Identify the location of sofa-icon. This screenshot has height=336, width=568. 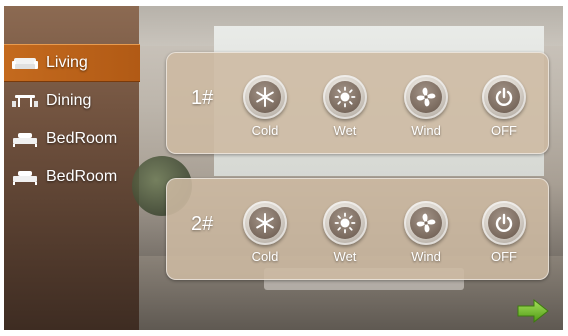
(25, 63).